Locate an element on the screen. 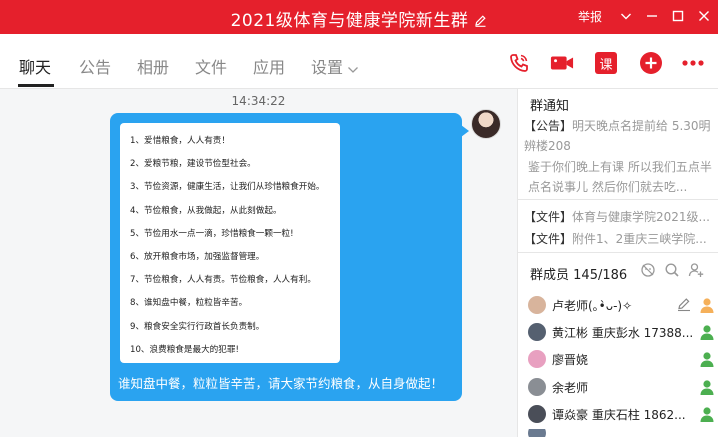  tab-settings: 设置 is located at coordinates (327, 66).